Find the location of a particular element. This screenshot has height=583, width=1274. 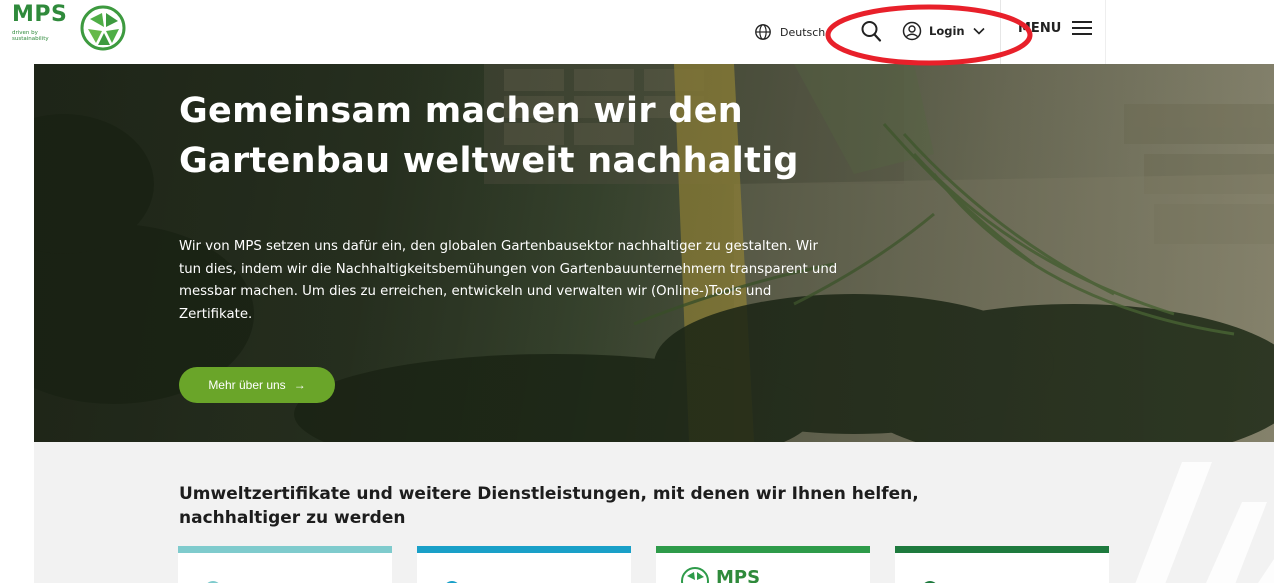

logo-tagline: driven by sustainability is located at coordinates (30, 36).